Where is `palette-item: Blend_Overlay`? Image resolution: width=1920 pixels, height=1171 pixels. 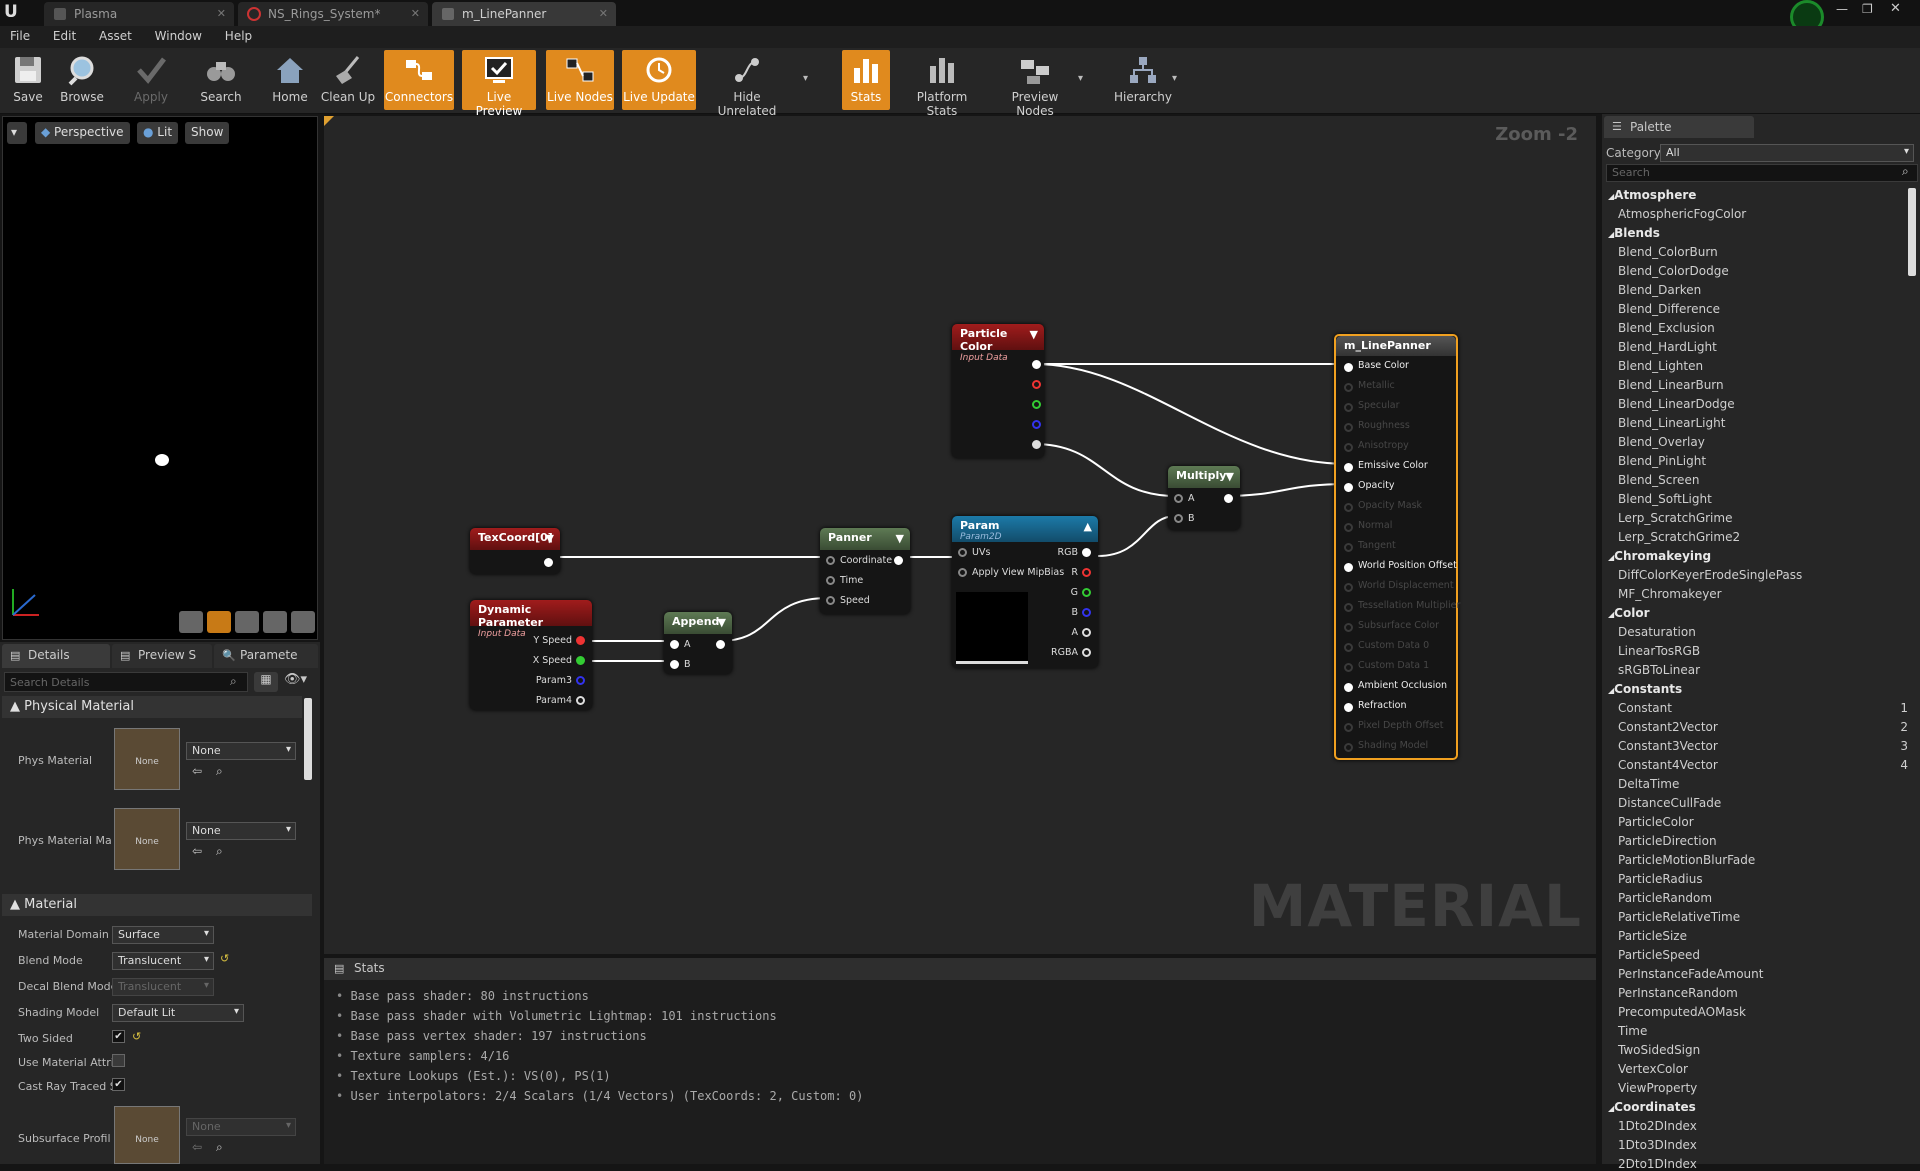 palette-item: Blend_Overlay is located at coordinates (1661, 442).